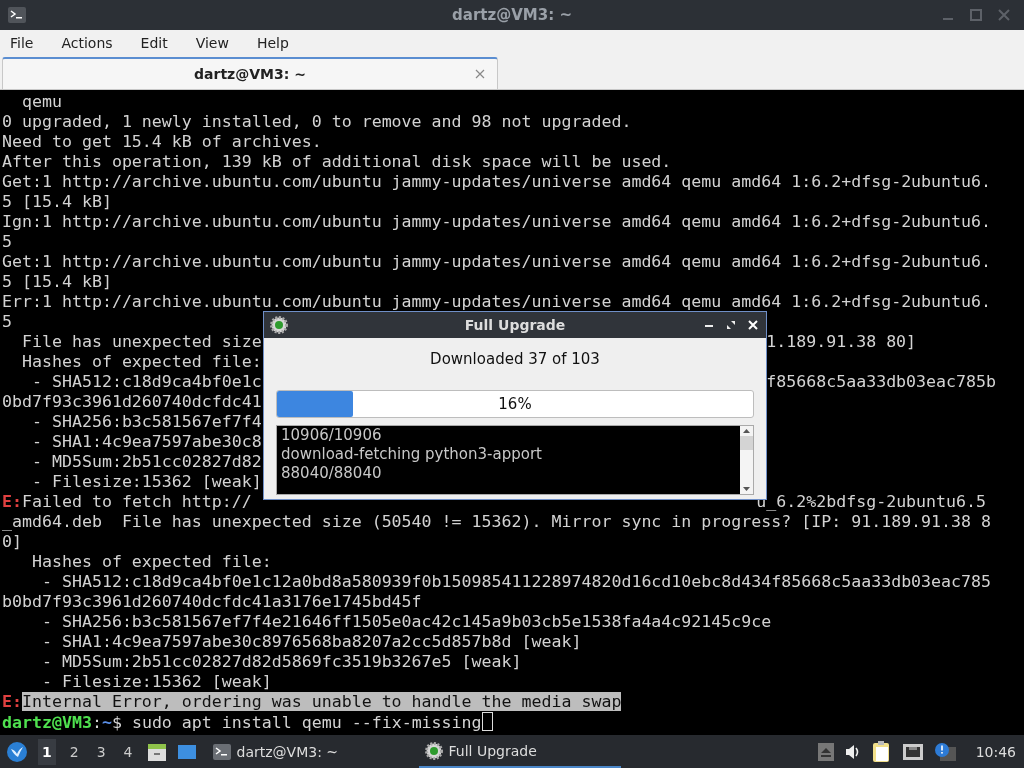 The image size is (1024, 768). I want to click on taskbar-button: Full Upgrade, so click(519, 751).